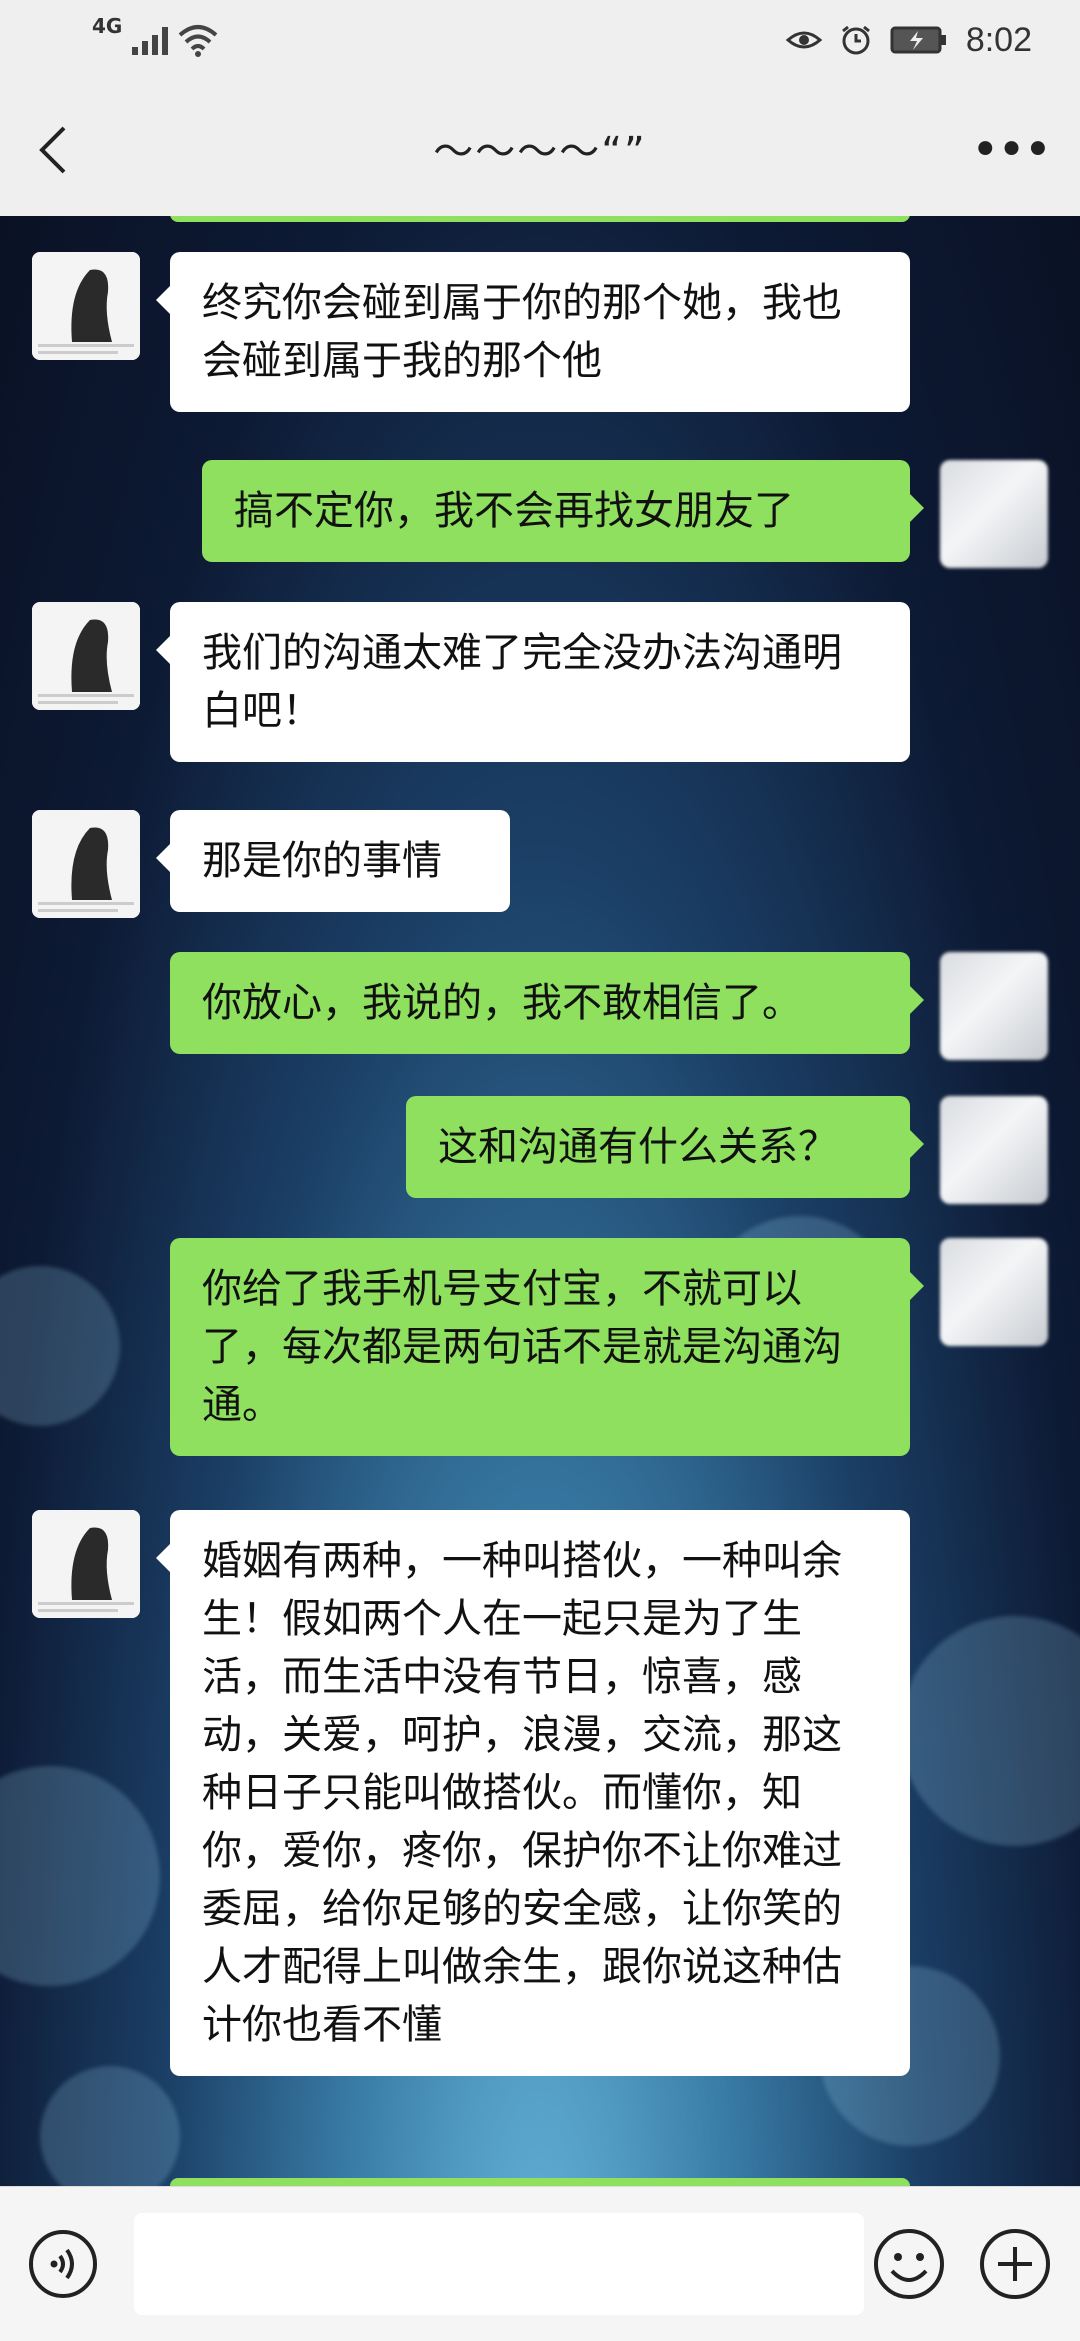 The image size is (1080, 2341). I want to click on message-bubble-incoming: 我们的沟通太难了完全没办法沟通明白吧！, so click(533, 682).